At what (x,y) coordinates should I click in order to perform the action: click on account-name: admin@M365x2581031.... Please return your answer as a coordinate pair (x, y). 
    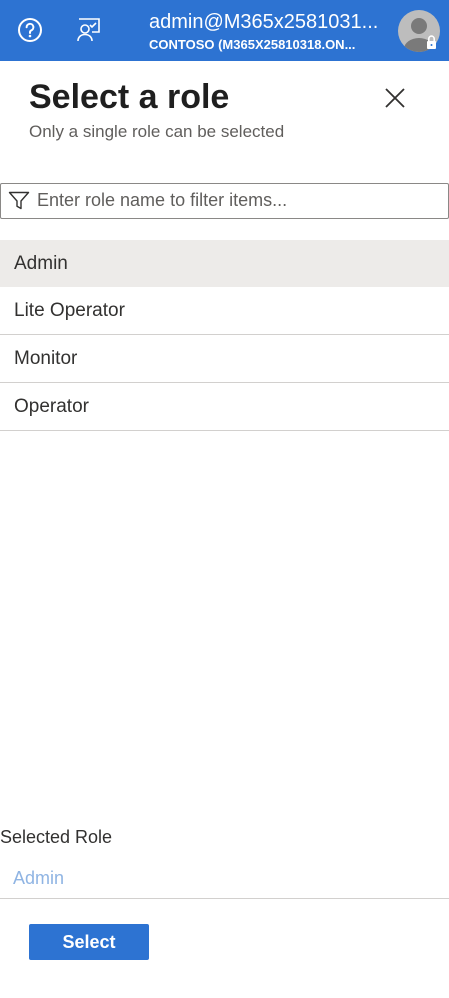
    Looking at the image, I should click on (269, 22).